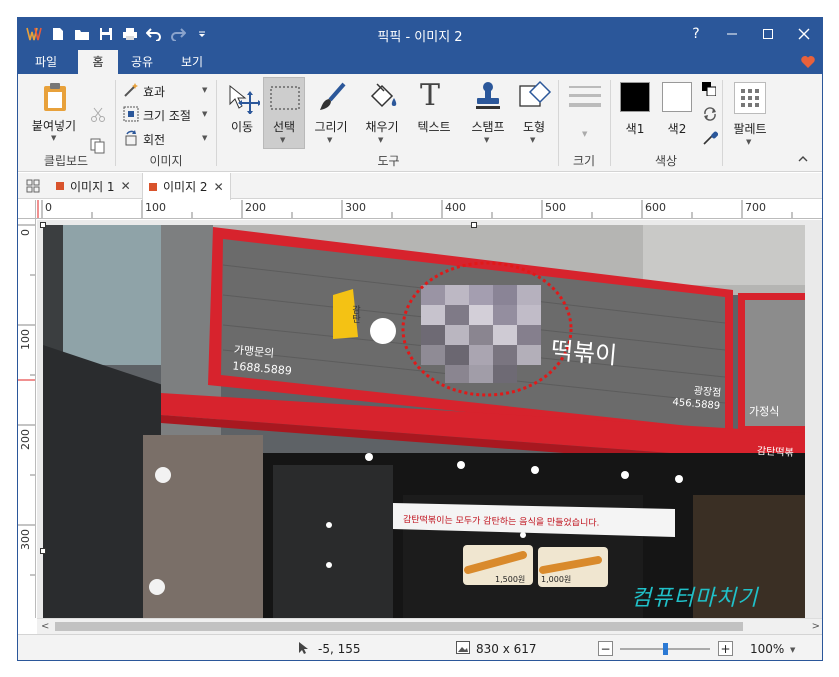 This screenshot has width=839, height=677. Describe the element at coordinates (510, 579) in the screenshot. I see `price-label: 1,500원` at that location.